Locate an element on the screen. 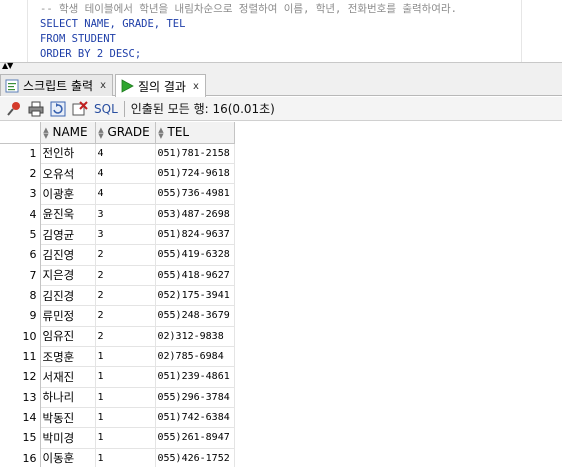 Image resolution: width=562 pixels, height=467 pixels. grid-header-row: ▲ ▼ NAME ▲ ▼ GRADE ▲ ▼ TEL is located at coordinates (117, 133).